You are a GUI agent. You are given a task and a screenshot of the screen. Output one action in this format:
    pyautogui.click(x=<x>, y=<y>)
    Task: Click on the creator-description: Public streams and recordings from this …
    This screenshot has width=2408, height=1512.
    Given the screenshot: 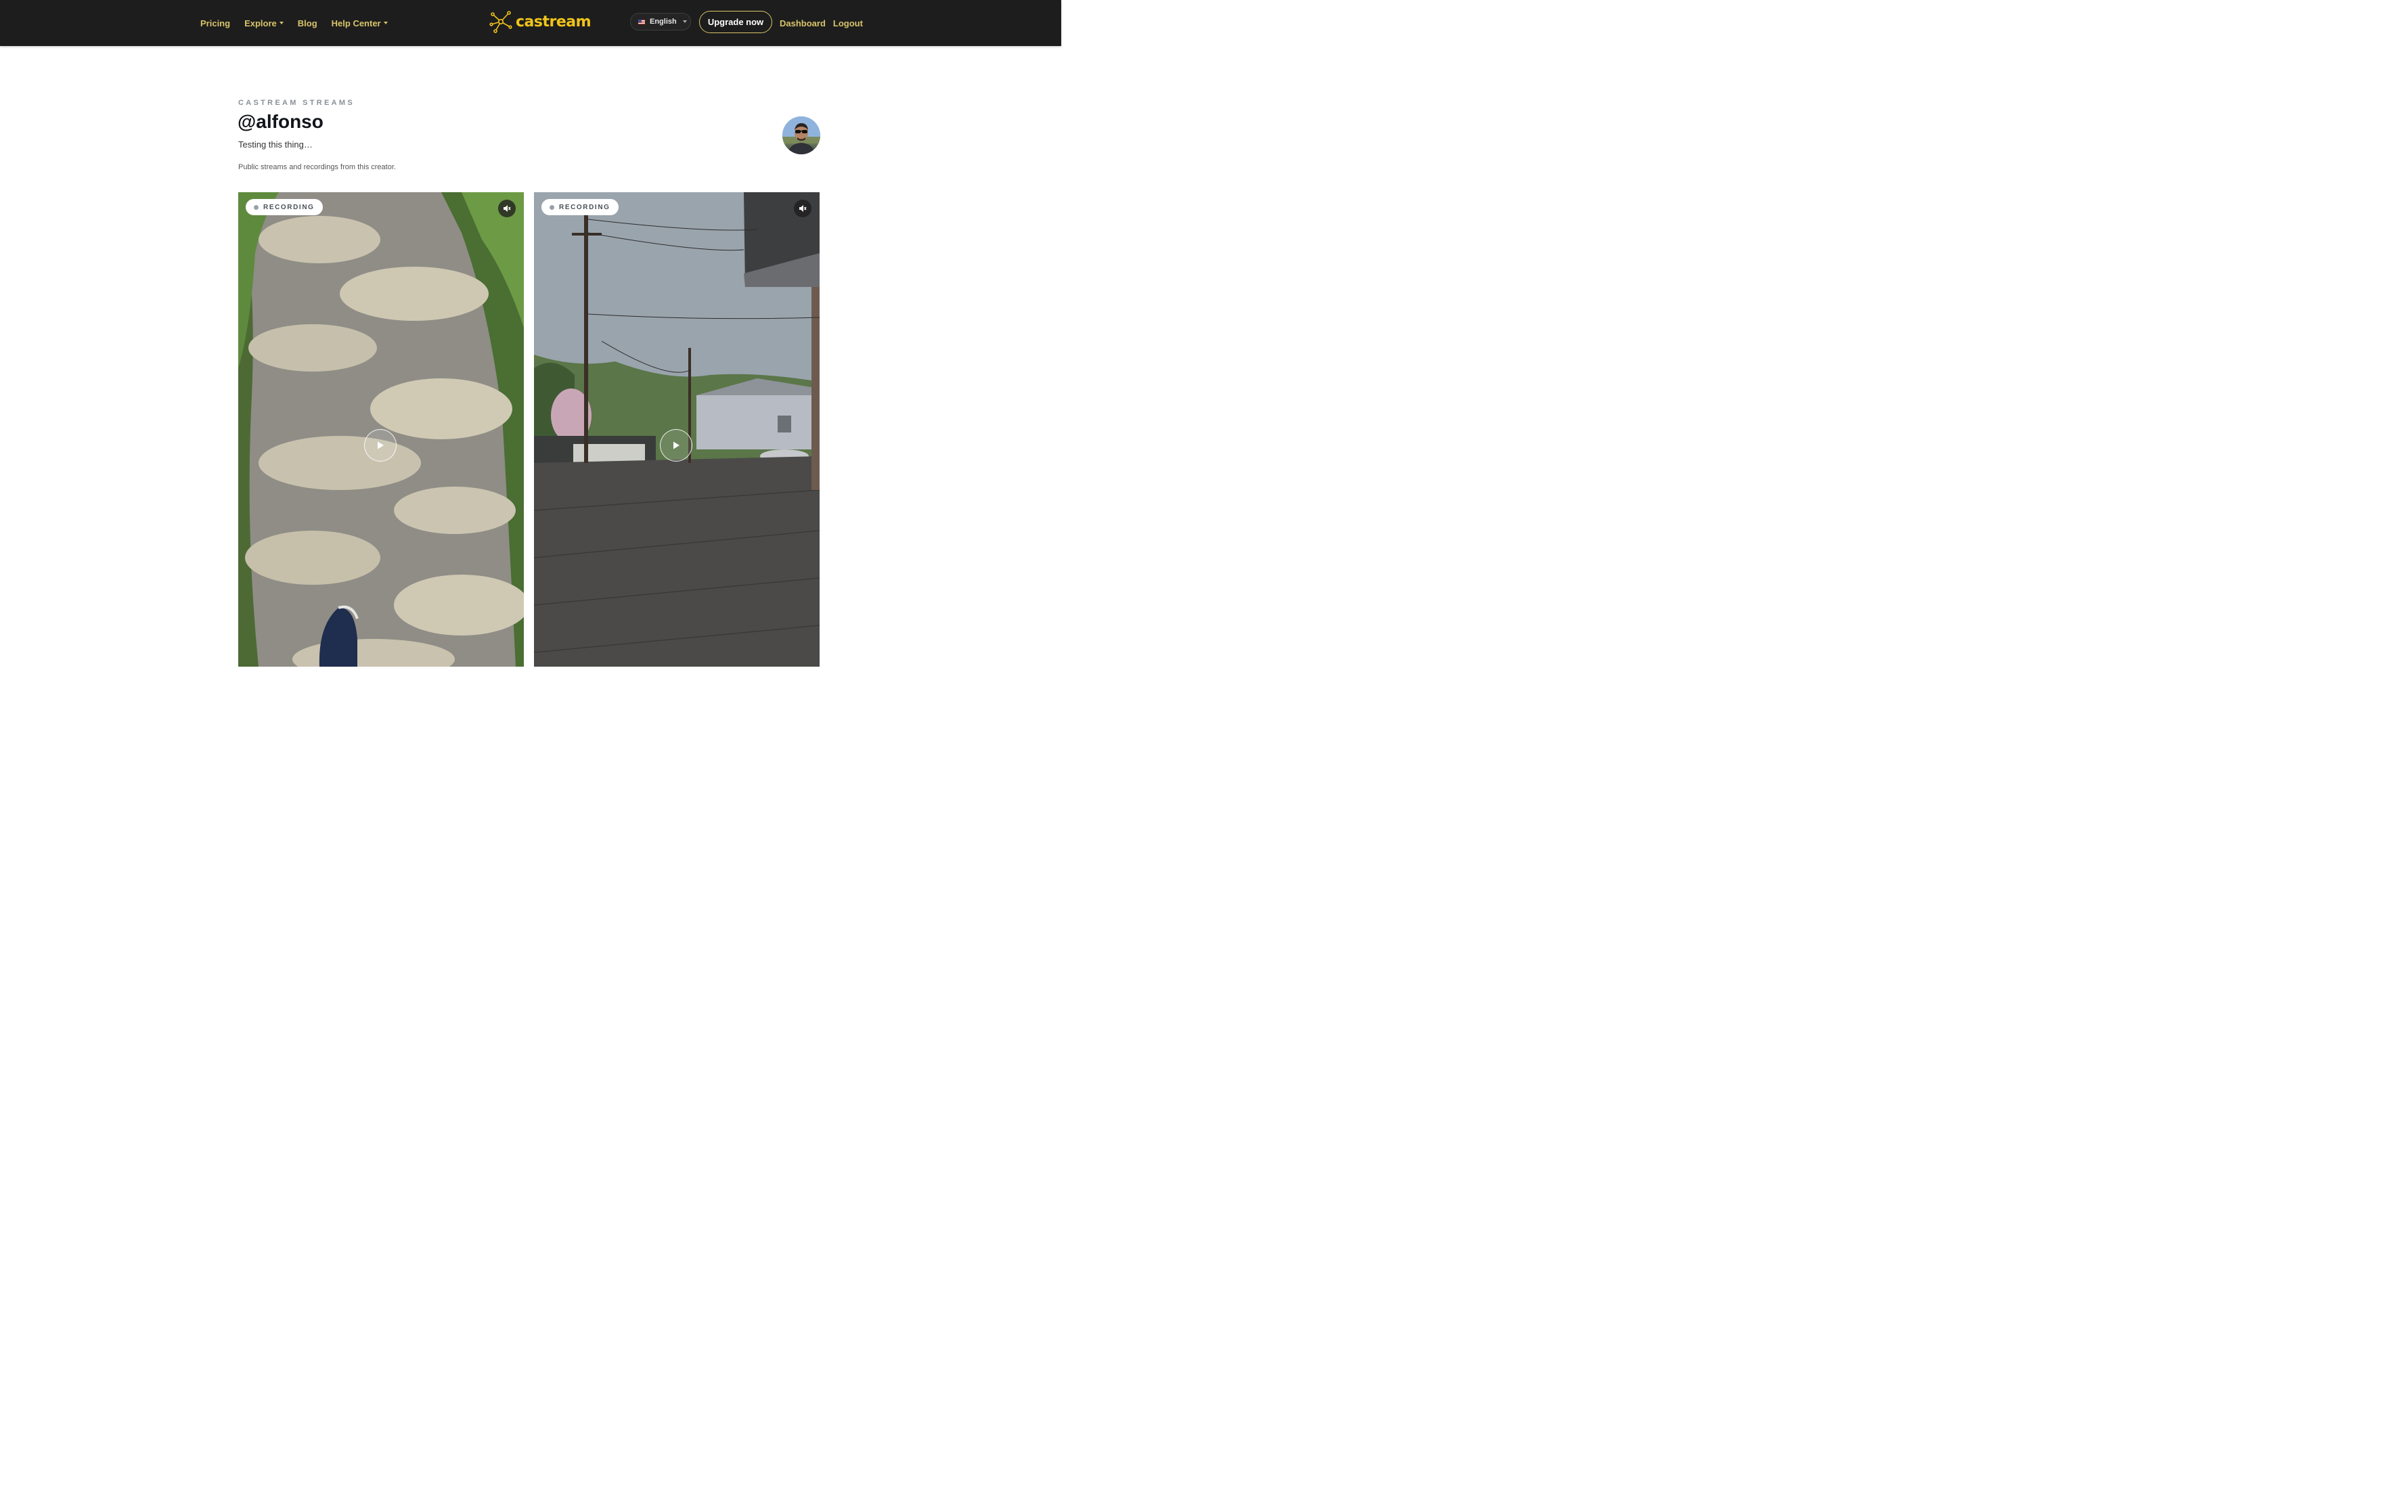 What is the action you would take?
    pyautogui.click(x=317, y=167)
    